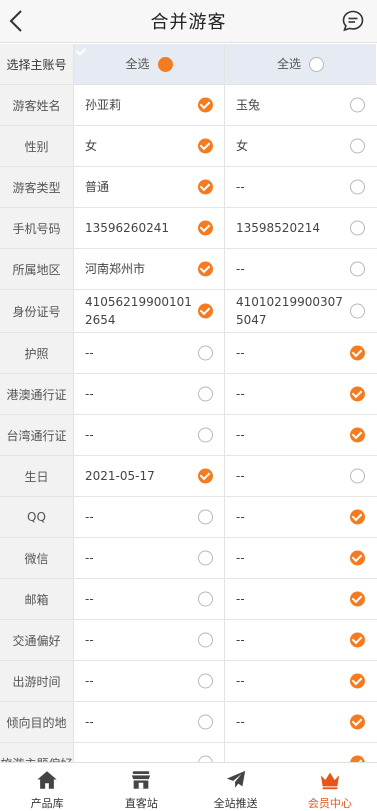  Describe the element at coordinates (149, 146) in the screenshot. I see `left-value-cell: 女` at that location.